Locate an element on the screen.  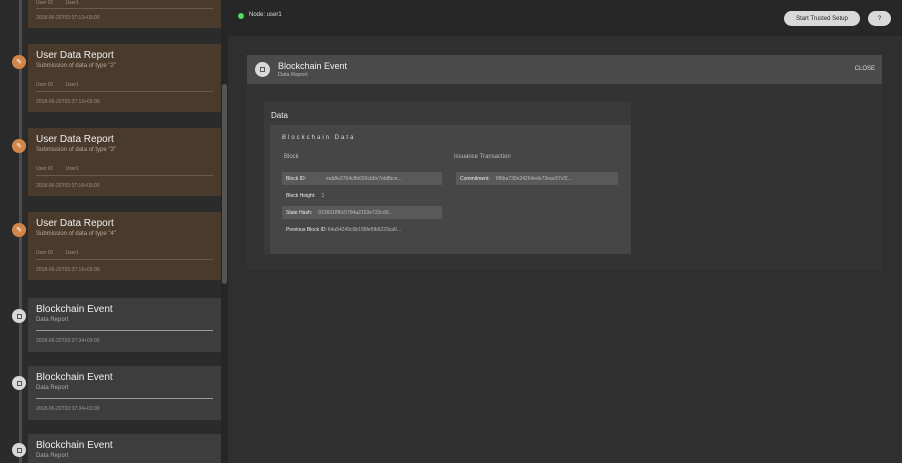
card-subtitle: Submission of data of type "2" is located at coordinates (76, 66).